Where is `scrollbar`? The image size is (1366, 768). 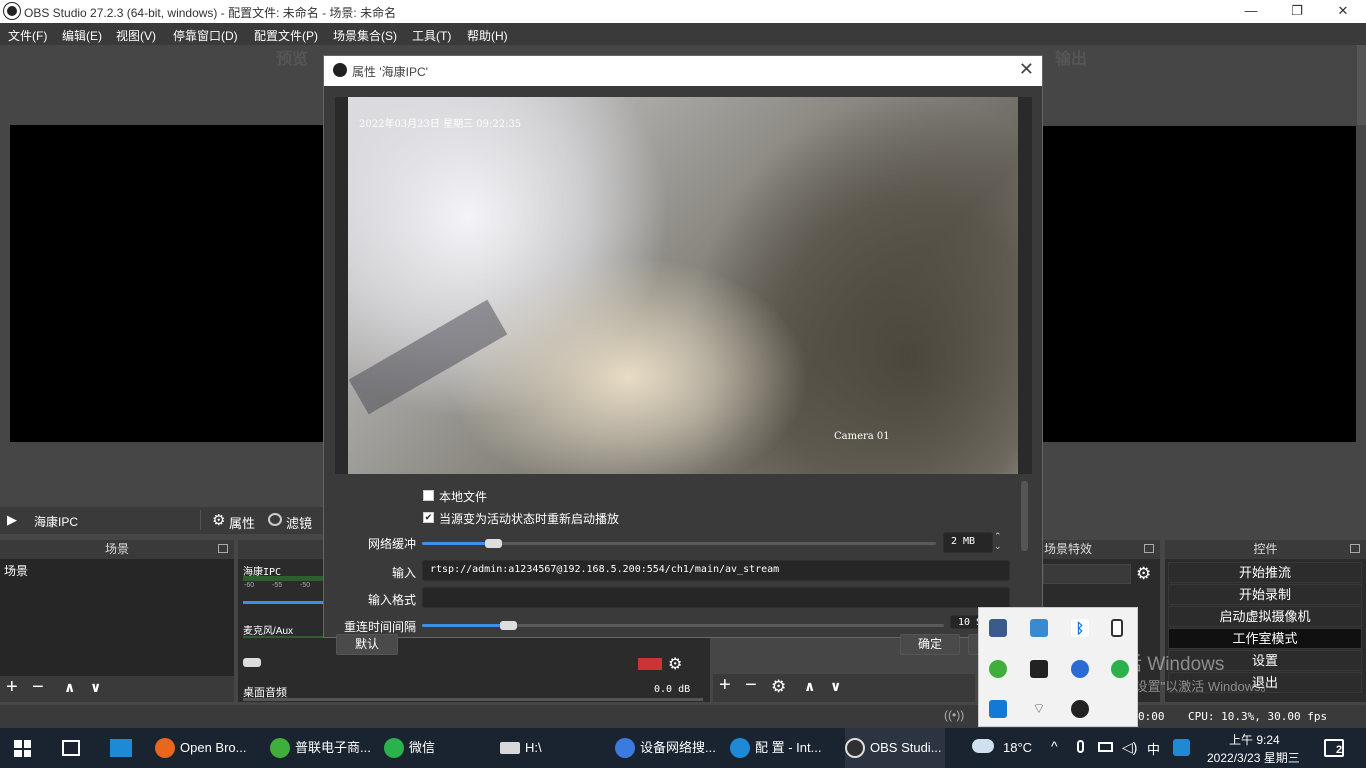
scrollbar is located at coordinates (1361, 85).